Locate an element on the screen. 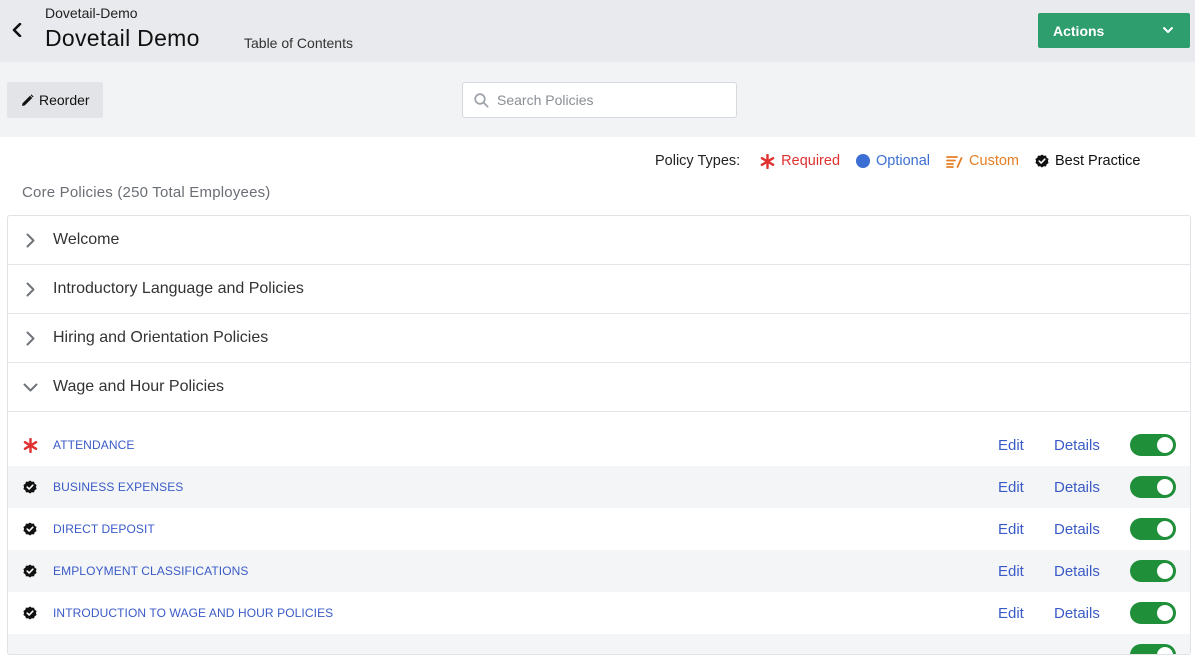 This screenshot has height=655, width=1195. category-row-wage-hour: Wage and Hour Policies is located at coordinates (599, 387).